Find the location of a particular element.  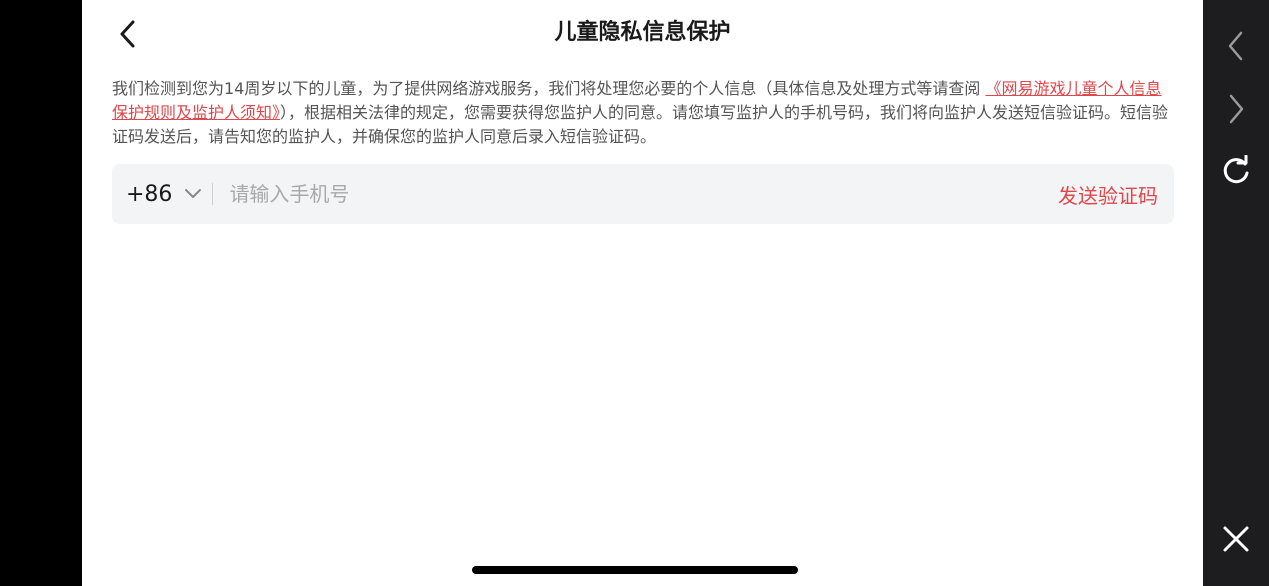

country-code: +86 is located at coordinates (149, 194).